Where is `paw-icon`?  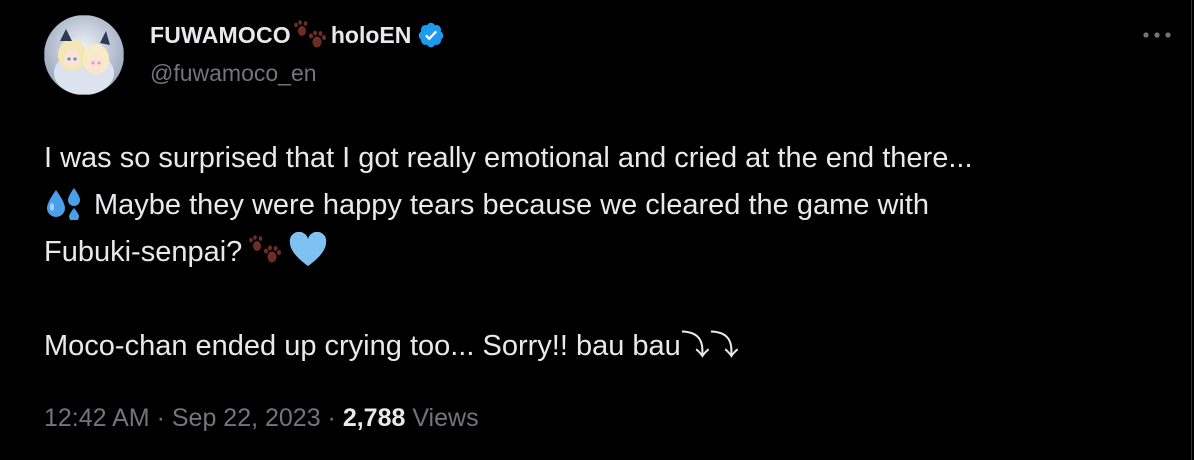 paw-icon is located at coordinates (310, 34).